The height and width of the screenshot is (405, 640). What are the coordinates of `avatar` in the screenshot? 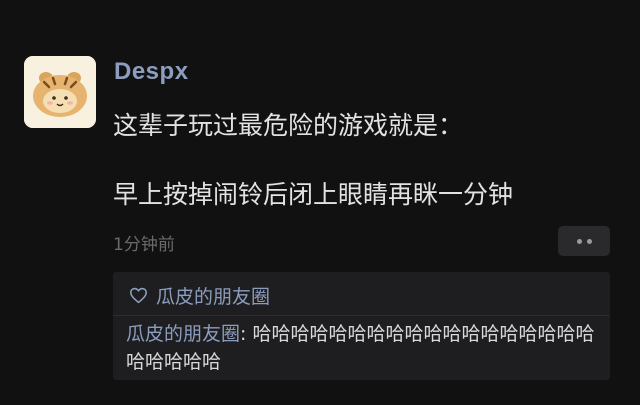 It's located at (60, 92).